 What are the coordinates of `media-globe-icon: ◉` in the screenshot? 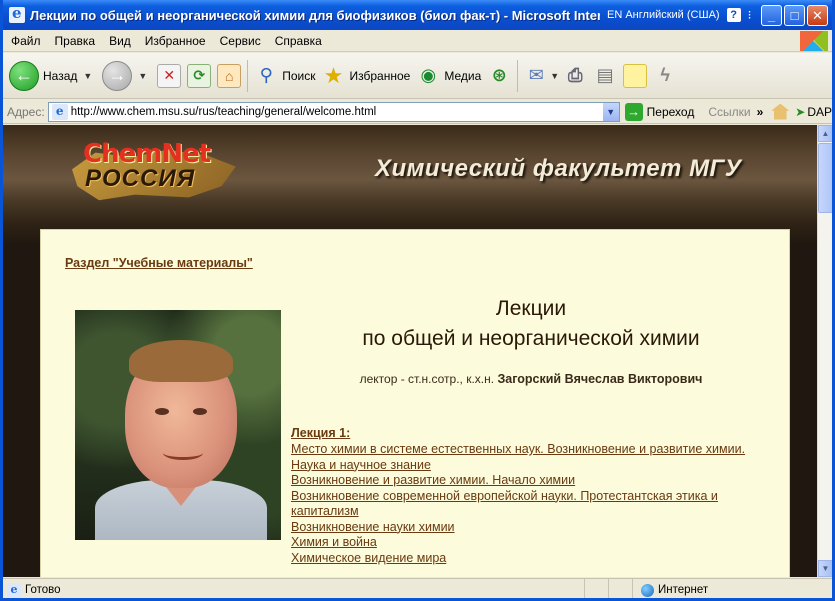 It's located at (428, 75).